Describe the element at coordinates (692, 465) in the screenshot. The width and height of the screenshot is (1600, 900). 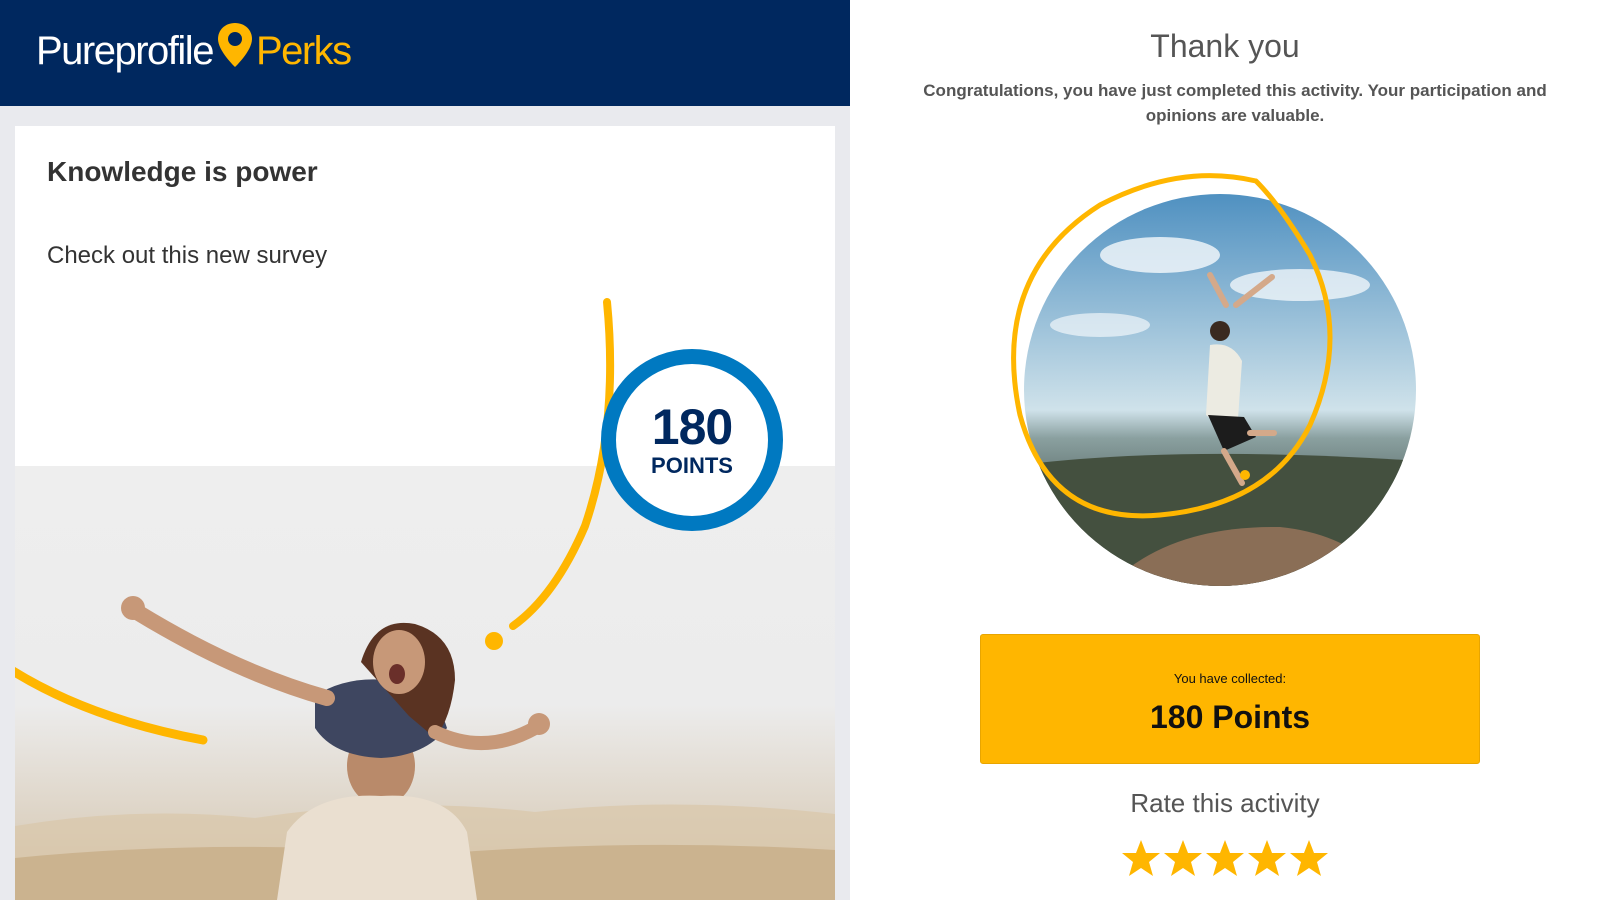
I see `points-badge-unit: POINTS` at that location.